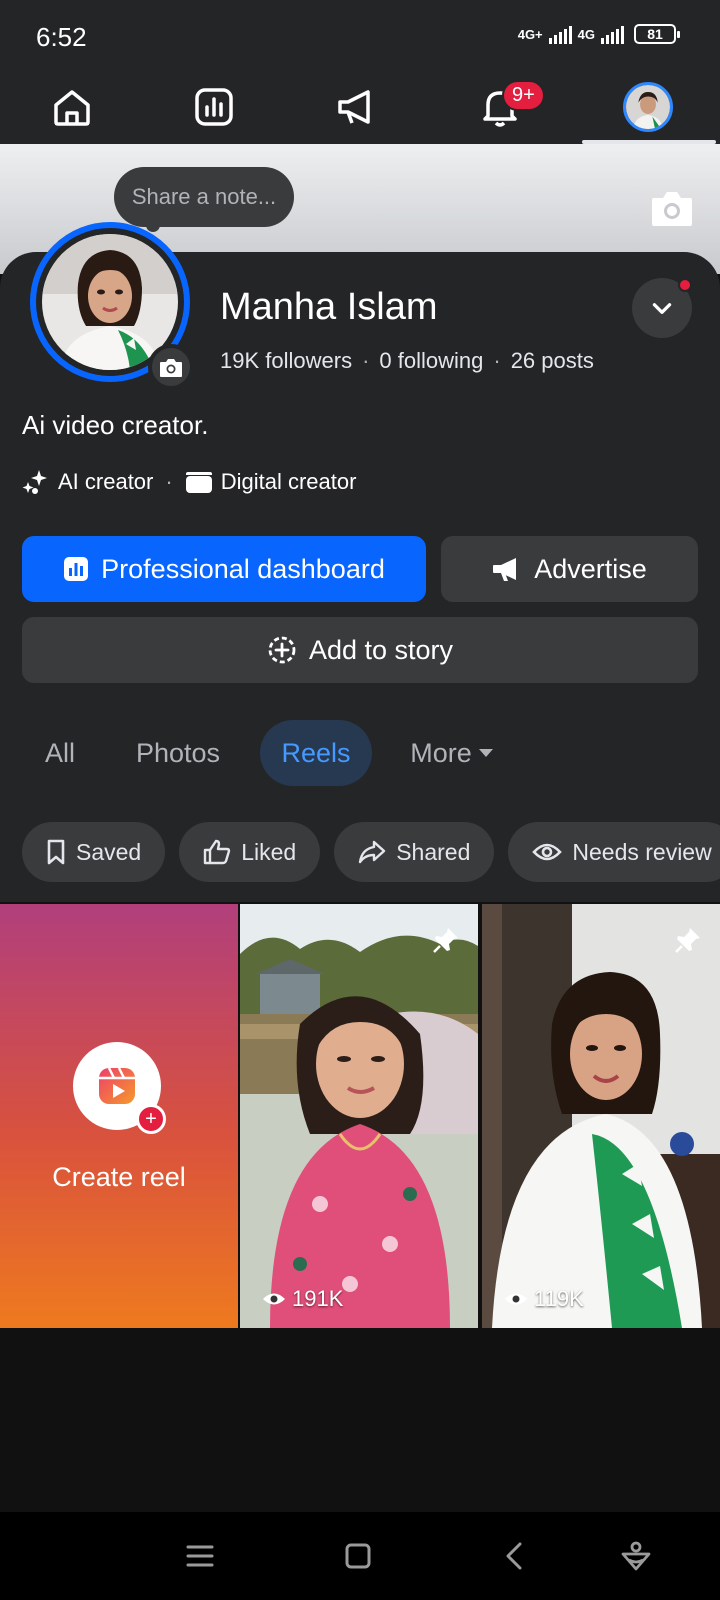 This screenshot has width=720, height=1600. What do you see at coordinates (433, 851) in the screenshot?
I see `chip-shared-label: Shared` at bounding box center [433, 851].